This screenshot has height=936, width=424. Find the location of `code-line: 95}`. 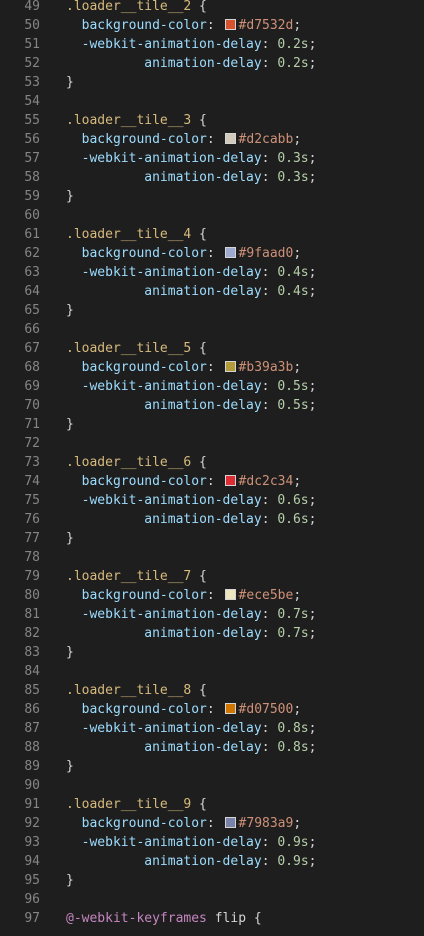

code-line: 95} is located at coordinates (212, 880).